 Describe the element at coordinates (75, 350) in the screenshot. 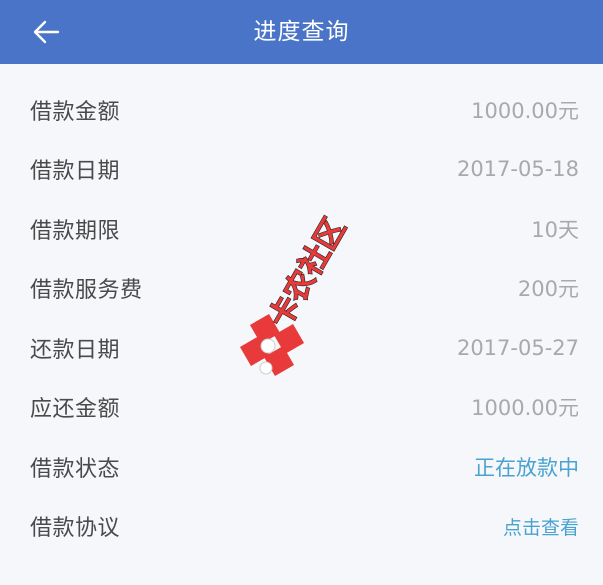

I see `repayment-date-label: 还款日期` at that location.